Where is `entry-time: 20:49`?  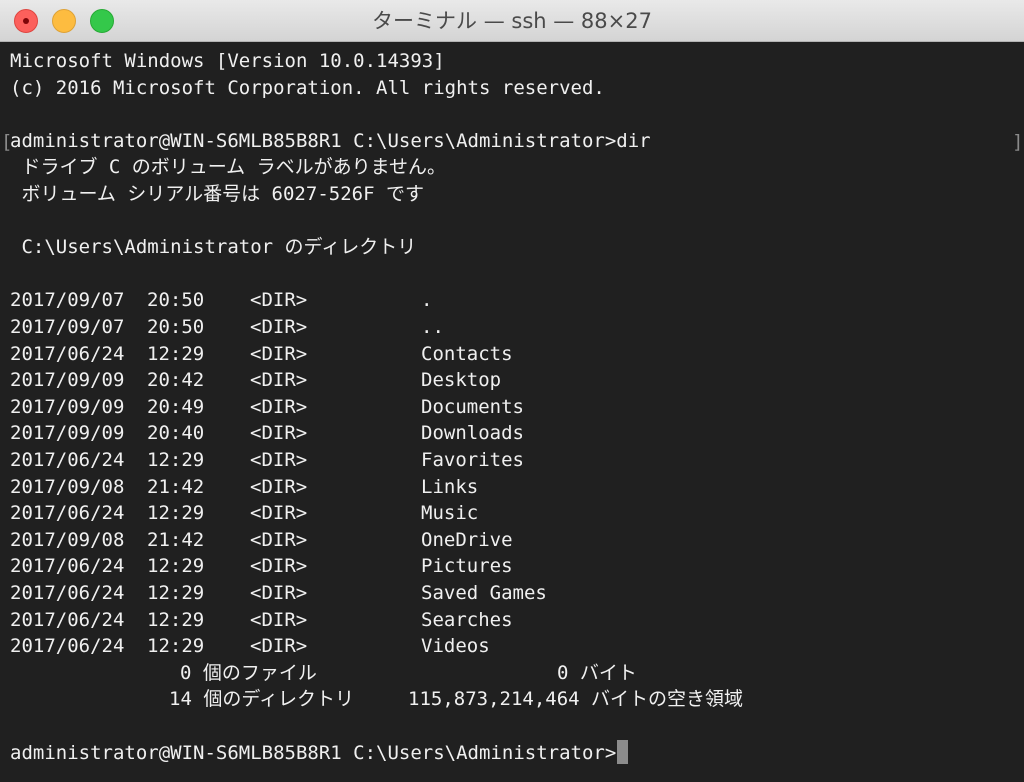
entry-time: 20:49 is located at coordinates (176, 406).